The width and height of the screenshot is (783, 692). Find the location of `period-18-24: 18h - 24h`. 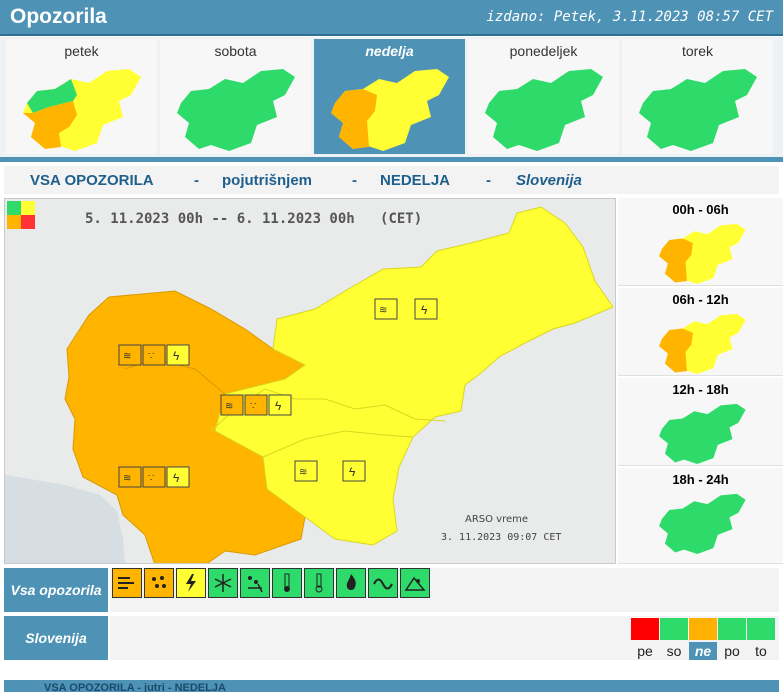

period-18-24: 18h - 24h is located at coordinates (700, 516).